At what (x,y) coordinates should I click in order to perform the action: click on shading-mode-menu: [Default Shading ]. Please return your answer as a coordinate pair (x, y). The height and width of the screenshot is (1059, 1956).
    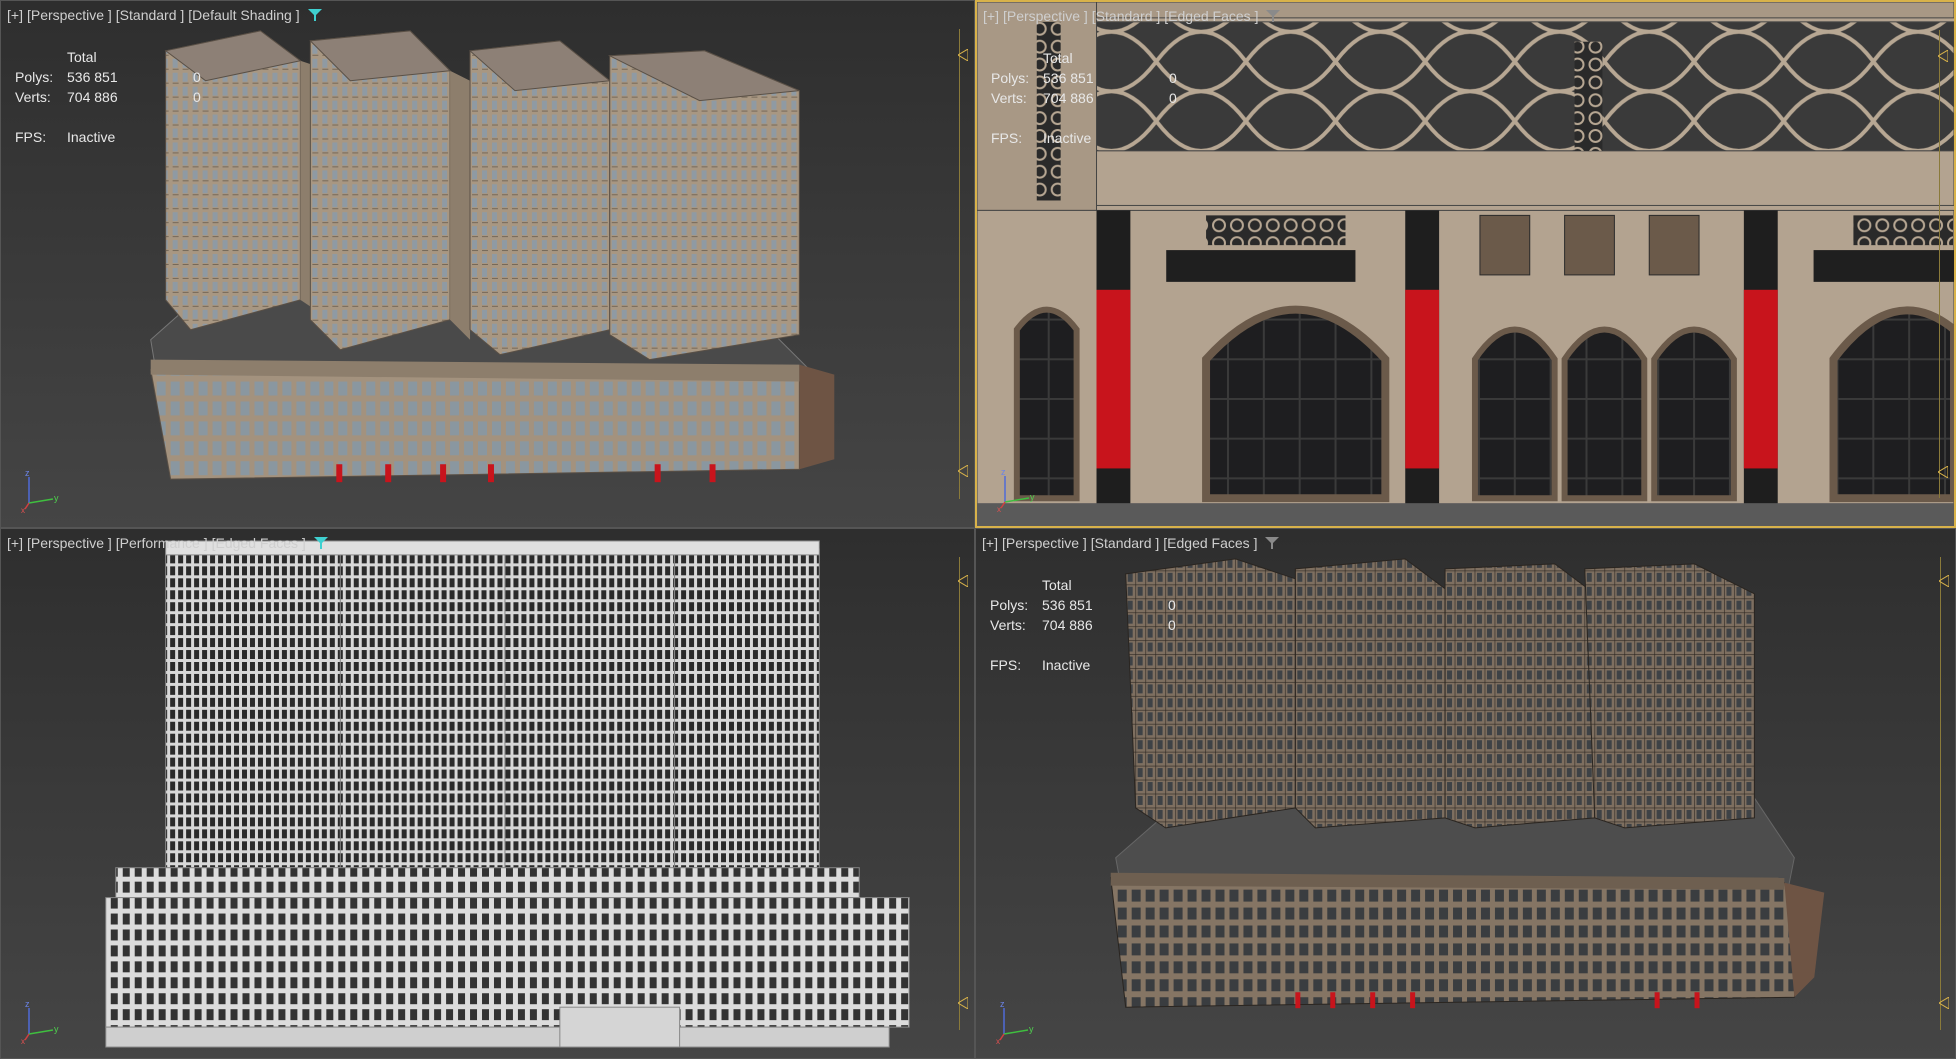
    Looking at the image, I should click on (243, 15).